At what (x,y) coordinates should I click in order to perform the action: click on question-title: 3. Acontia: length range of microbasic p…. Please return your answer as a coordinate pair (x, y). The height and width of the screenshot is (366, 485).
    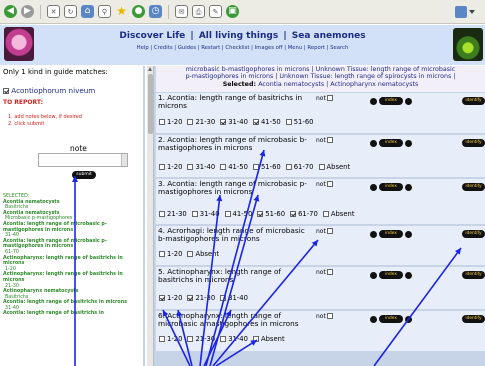
    Looking at the image, I should click on (233, 188).